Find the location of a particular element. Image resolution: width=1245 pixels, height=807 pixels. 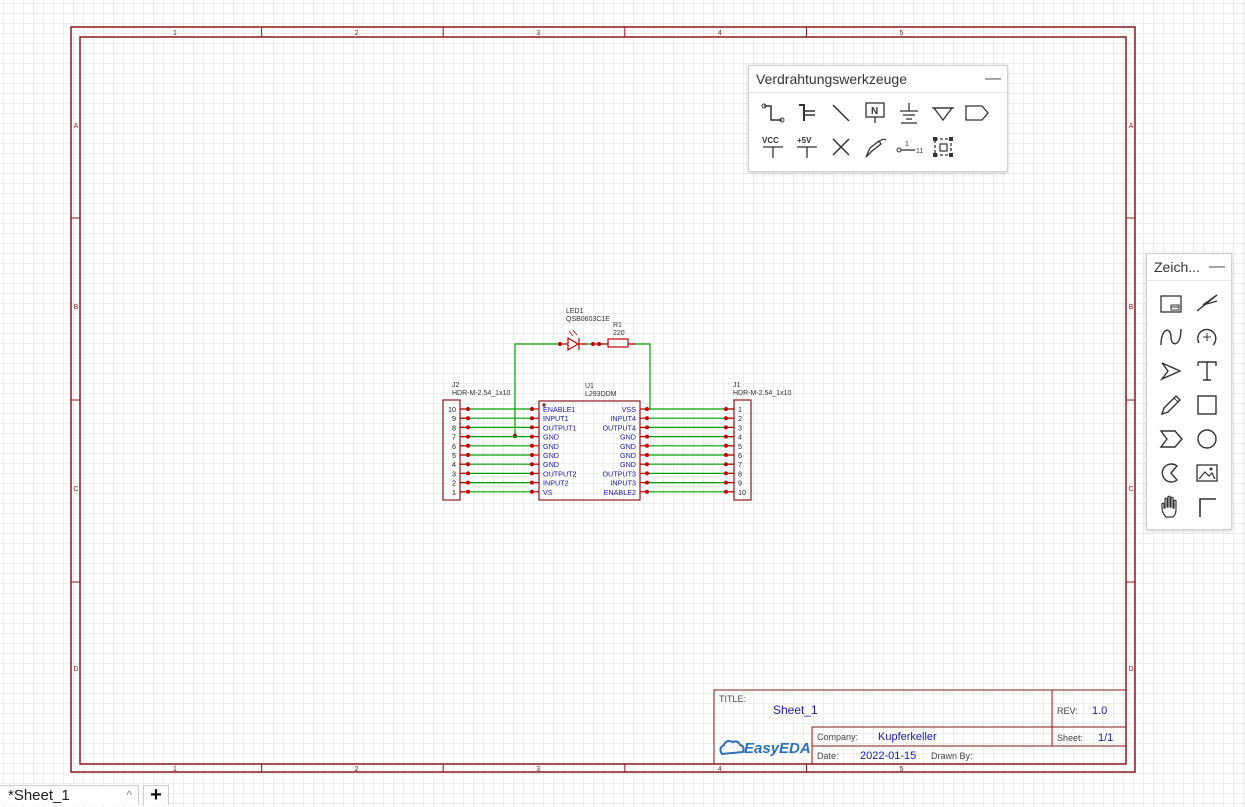

sheet-label: Sheet: is located at coordinates (1070, 738).